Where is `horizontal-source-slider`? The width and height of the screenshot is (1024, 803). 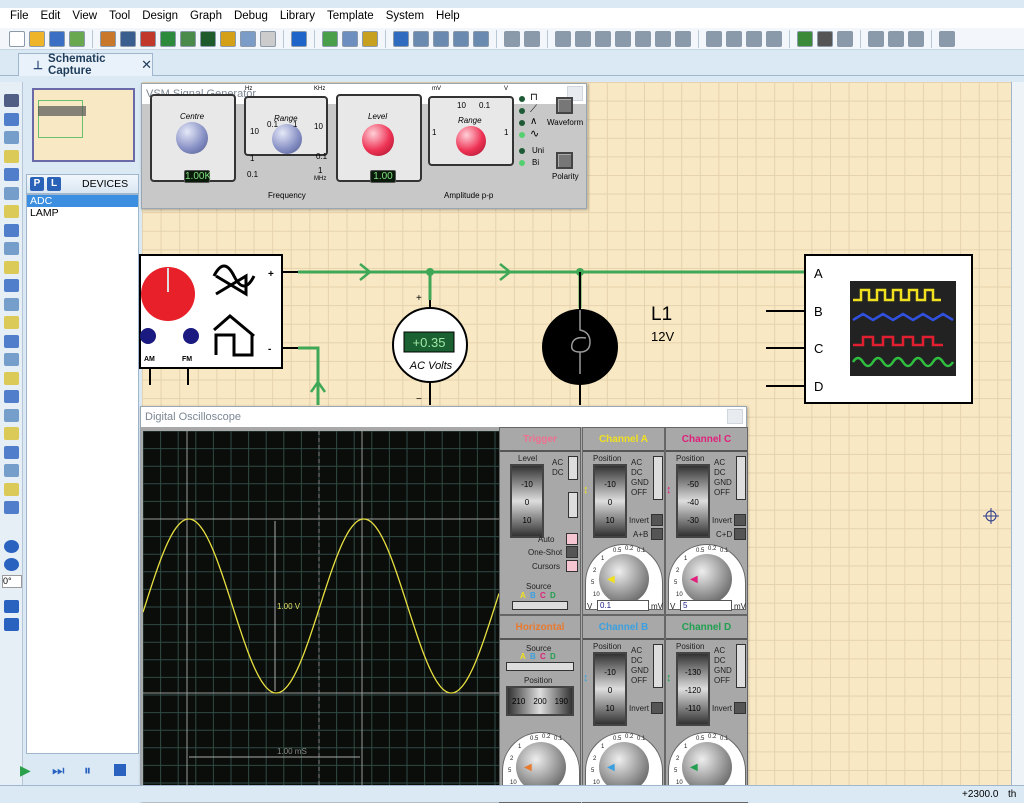
horizontal-source-slider is located at coordinates (540, 666).